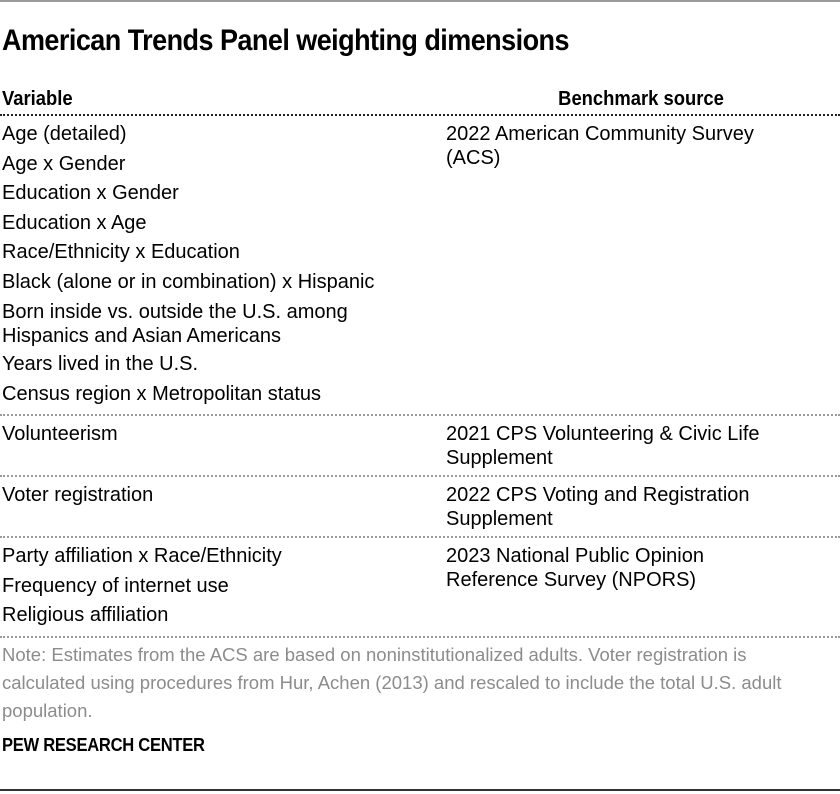  What do you see at coordinates (115, 585) in the screenshot?
I see `variable-item: Frequency of internet use` at bounding box center [115, 585].